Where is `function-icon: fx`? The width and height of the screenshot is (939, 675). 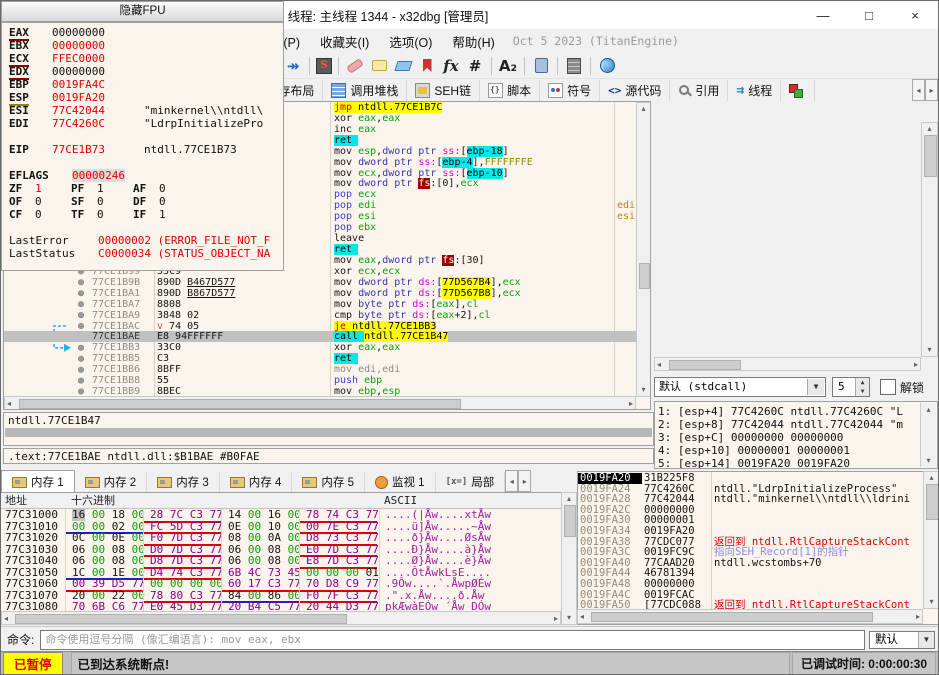
function-icon: fx is located at coordinates (451, 66).